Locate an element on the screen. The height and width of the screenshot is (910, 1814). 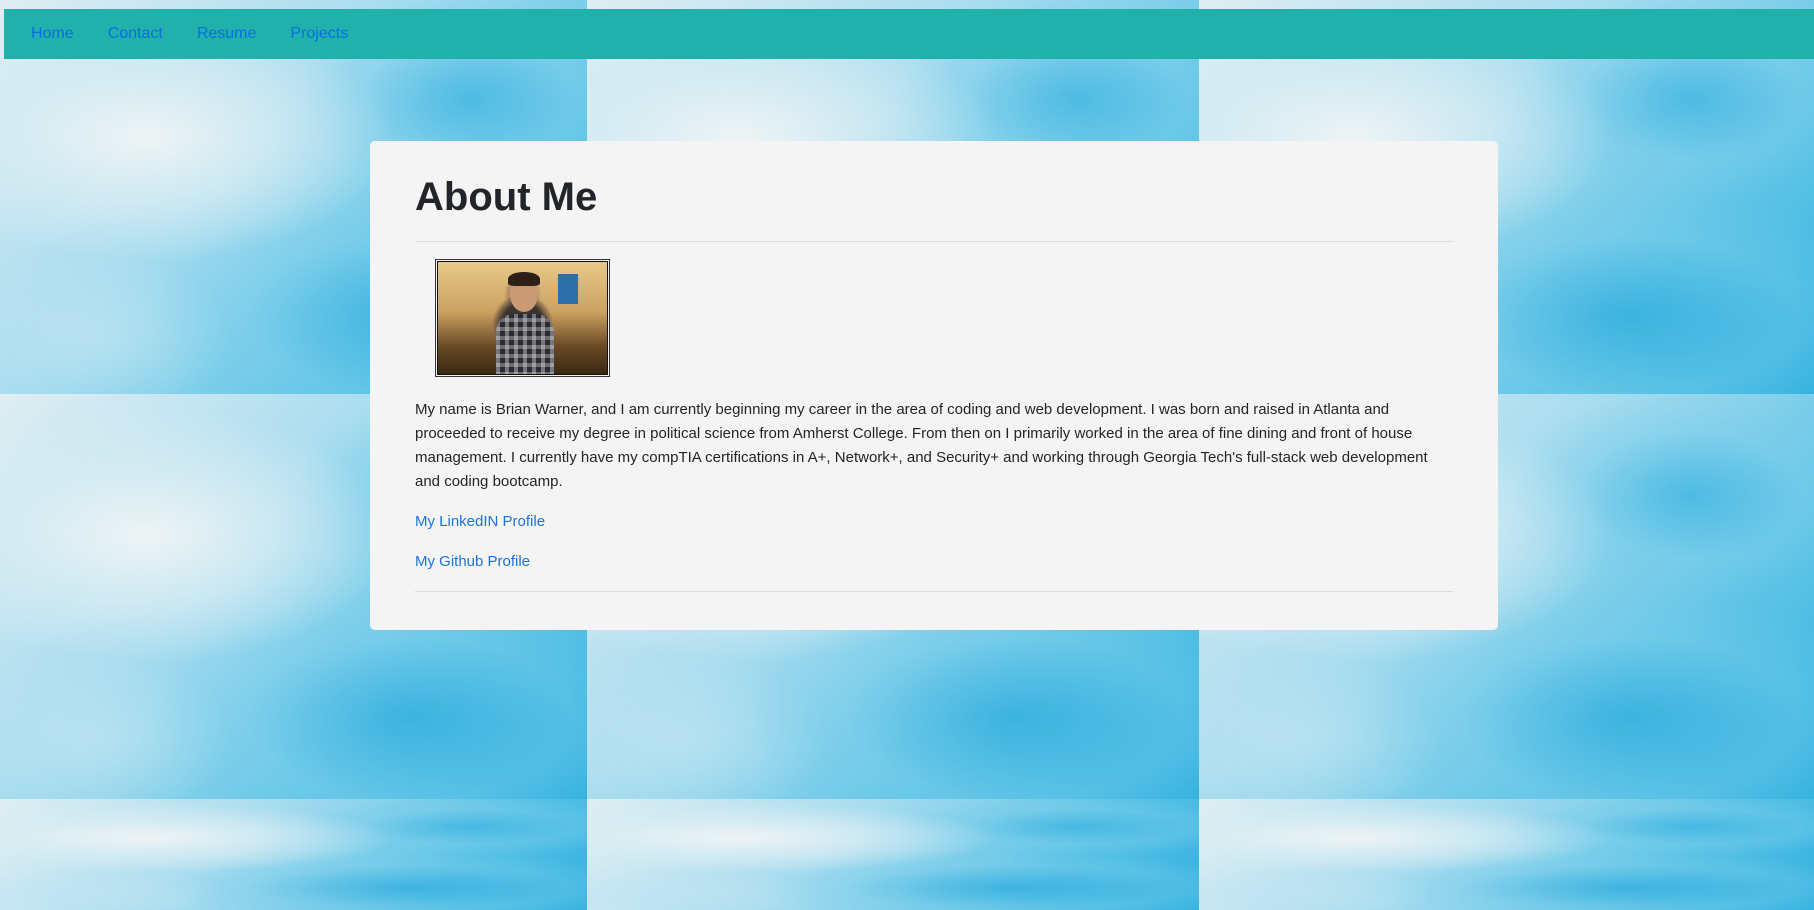
divider-top is located at coordinates (934, 241).